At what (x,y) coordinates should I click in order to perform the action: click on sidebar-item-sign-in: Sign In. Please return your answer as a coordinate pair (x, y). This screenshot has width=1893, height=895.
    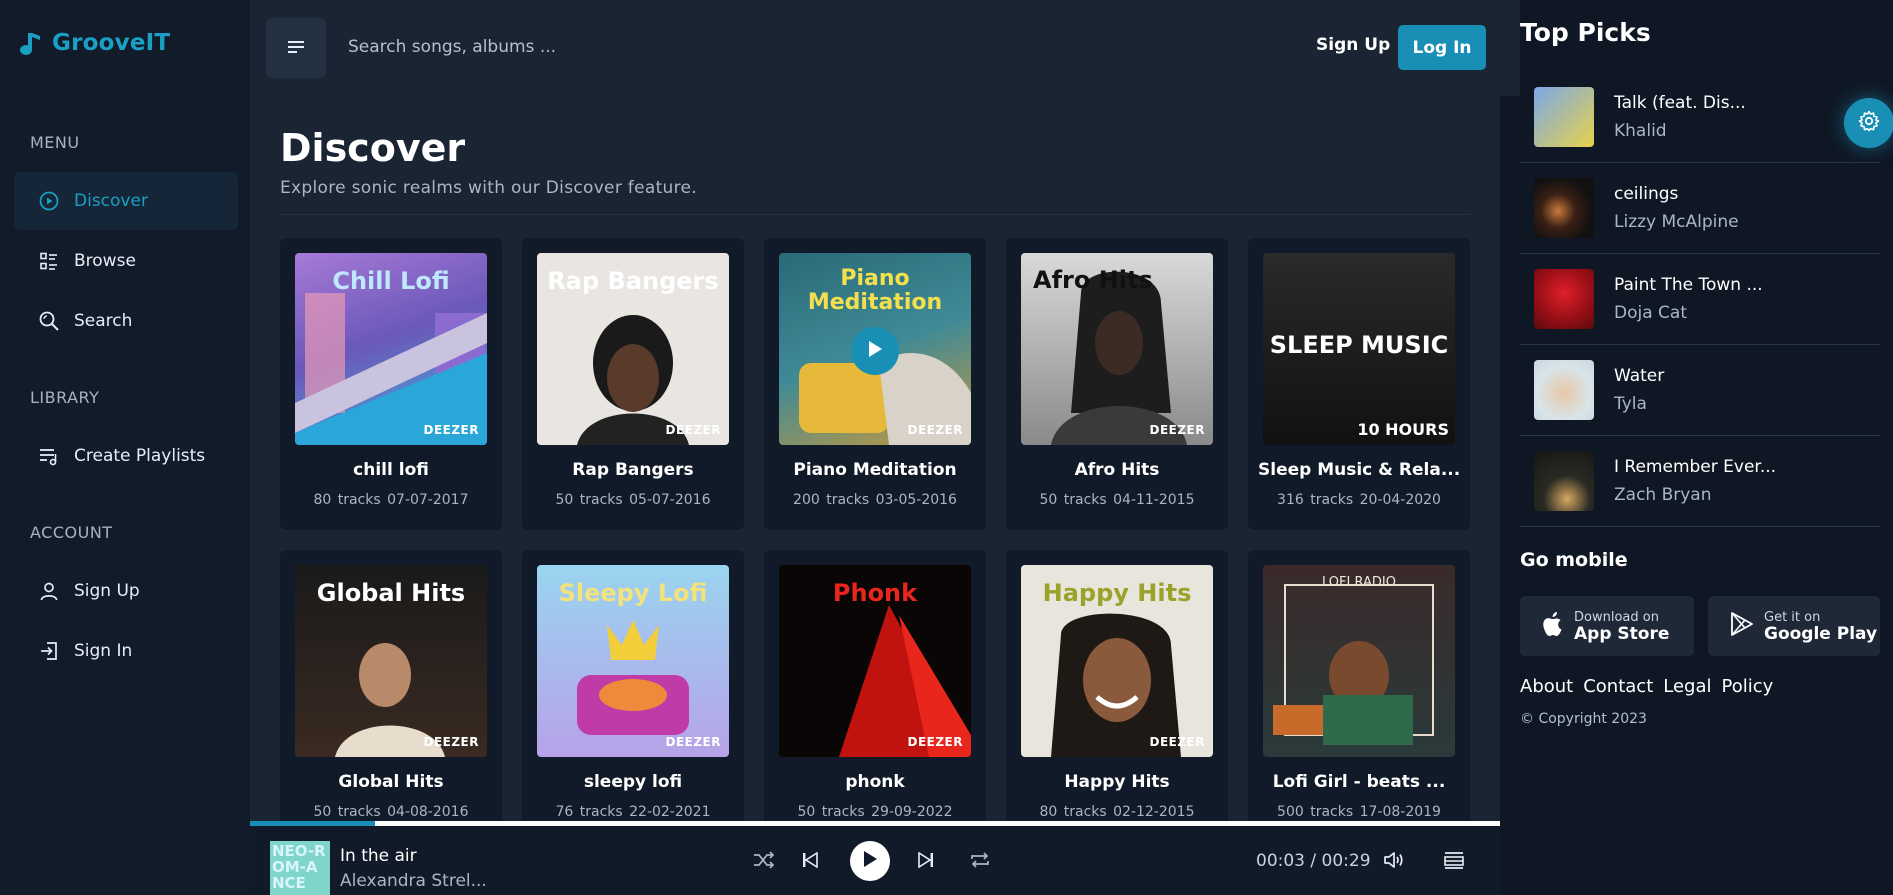
    Looking at the image, I should click on (126, 651).